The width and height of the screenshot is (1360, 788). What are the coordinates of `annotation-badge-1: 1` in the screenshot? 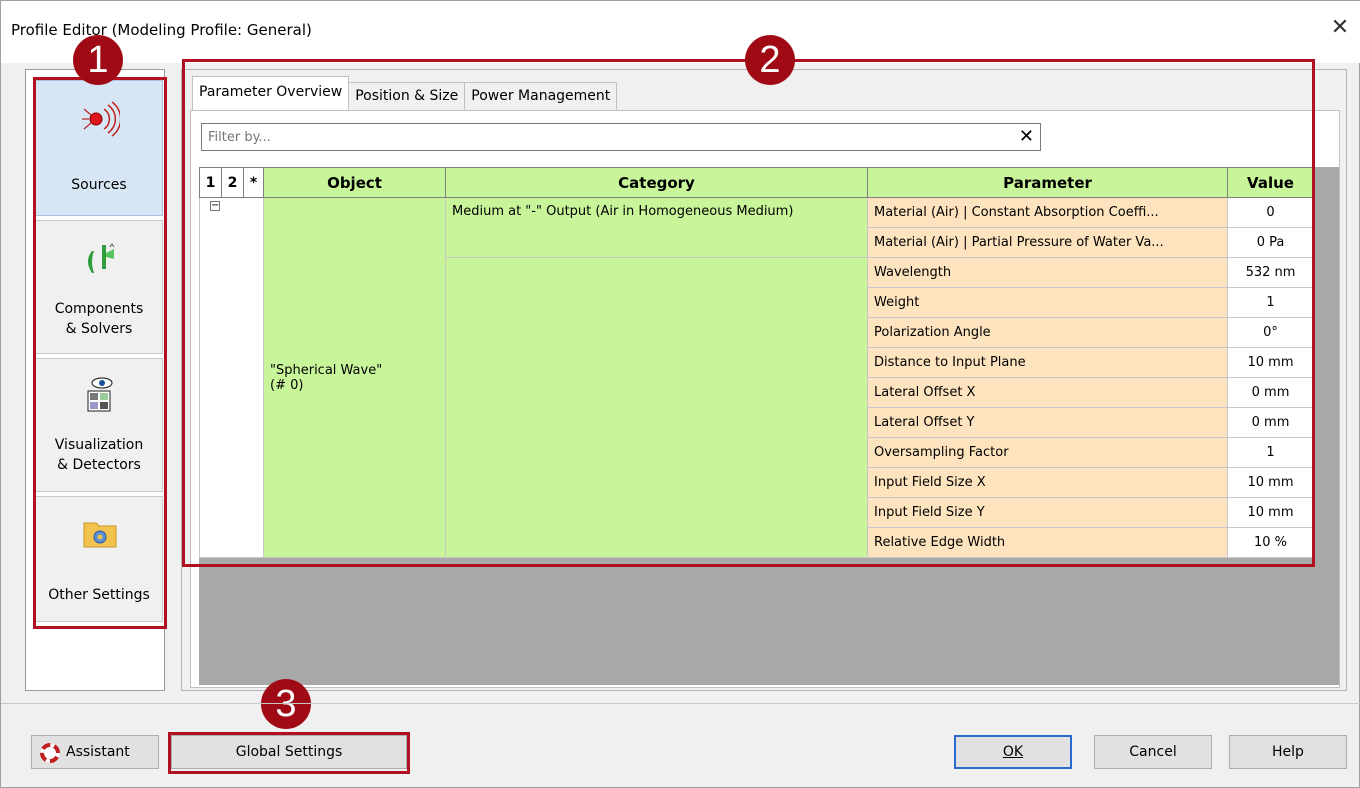 It's located at (98, 60).